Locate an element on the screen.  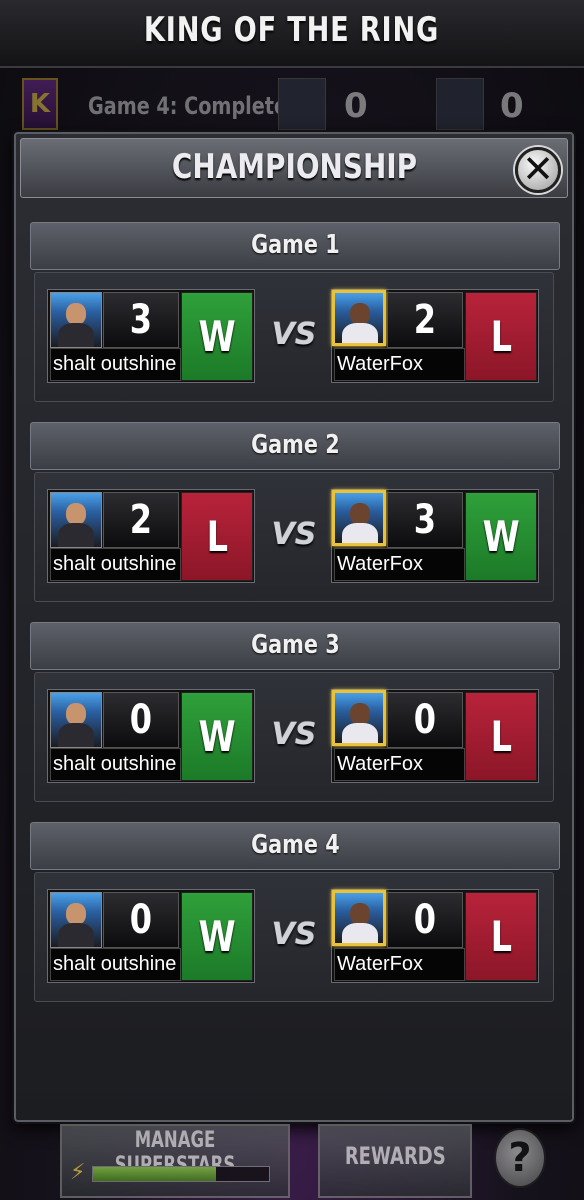
game-label: Game 4 is located at coordinates (295, 845).